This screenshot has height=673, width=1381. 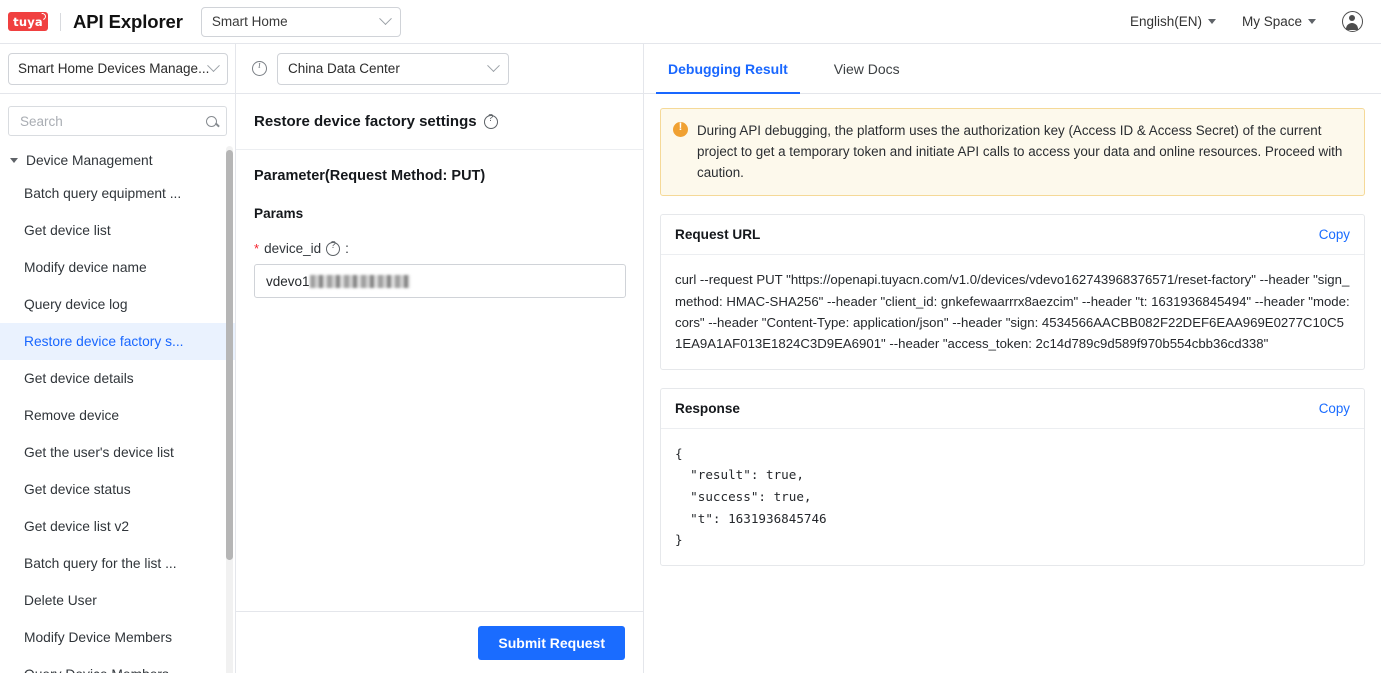 I want to click on tab-debugging-result: Debugging Result, so click(x=728, y=69).